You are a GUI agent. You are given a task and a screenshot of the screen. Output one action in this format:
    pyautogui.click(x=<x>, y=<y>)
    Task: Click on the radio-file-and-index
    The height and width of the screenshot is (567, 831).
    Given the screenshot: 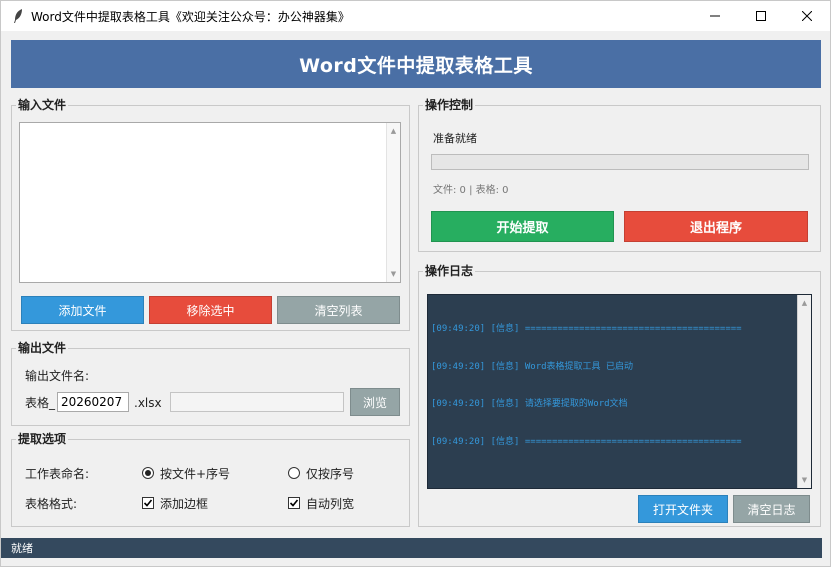 What is the action you would take?
    pyautogui.click(x=148, y=473)
    